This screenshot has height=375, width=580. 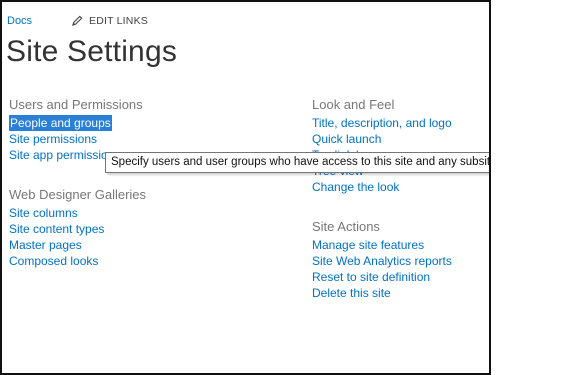 I want to click on topbar: Docs EDIT LINKS, so click(x=77, y=21).